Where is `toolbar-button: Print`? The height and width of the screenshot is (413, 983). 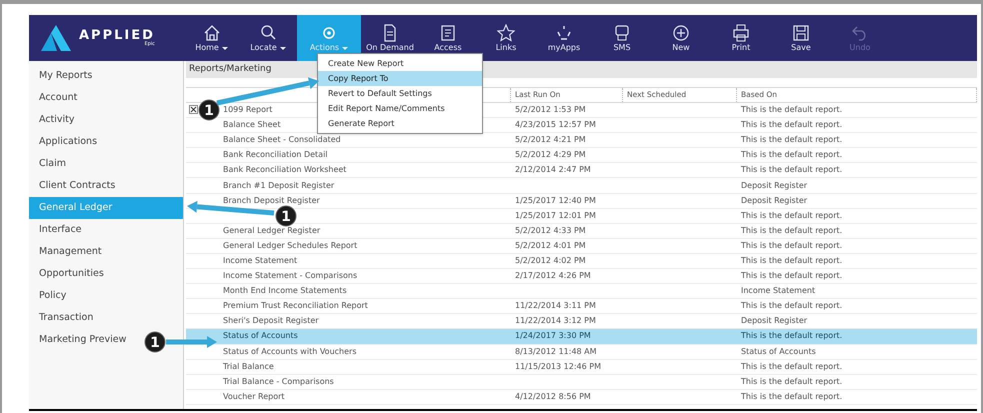
toolbar-button: Print is located at coordinates (741, 38).